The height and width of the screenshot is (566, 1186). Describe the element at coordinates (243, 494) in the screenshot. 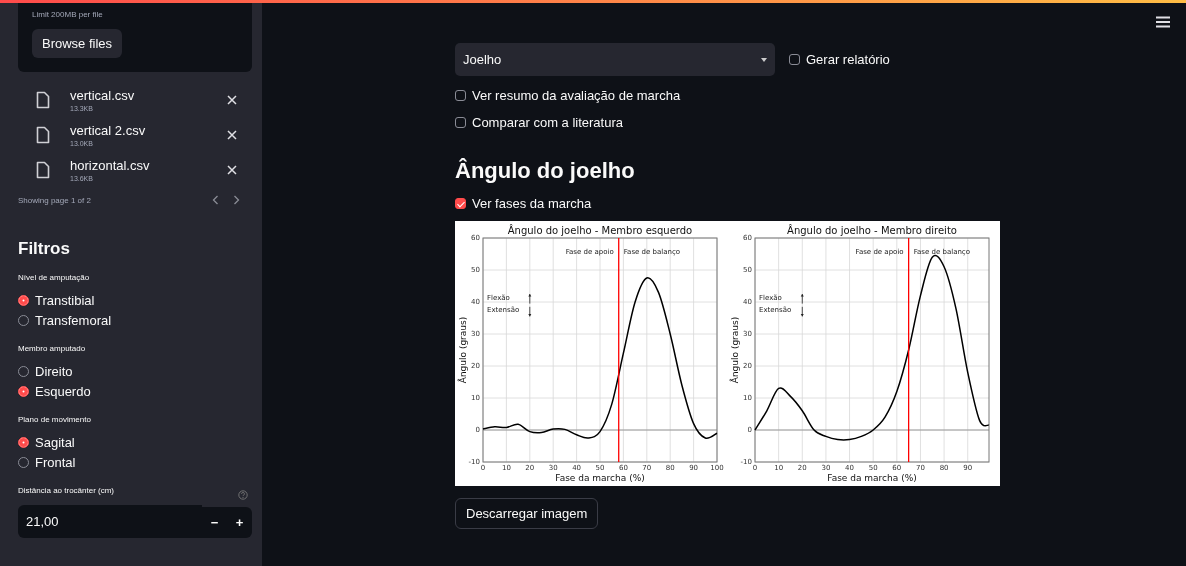

I see `help-icon` at that location.